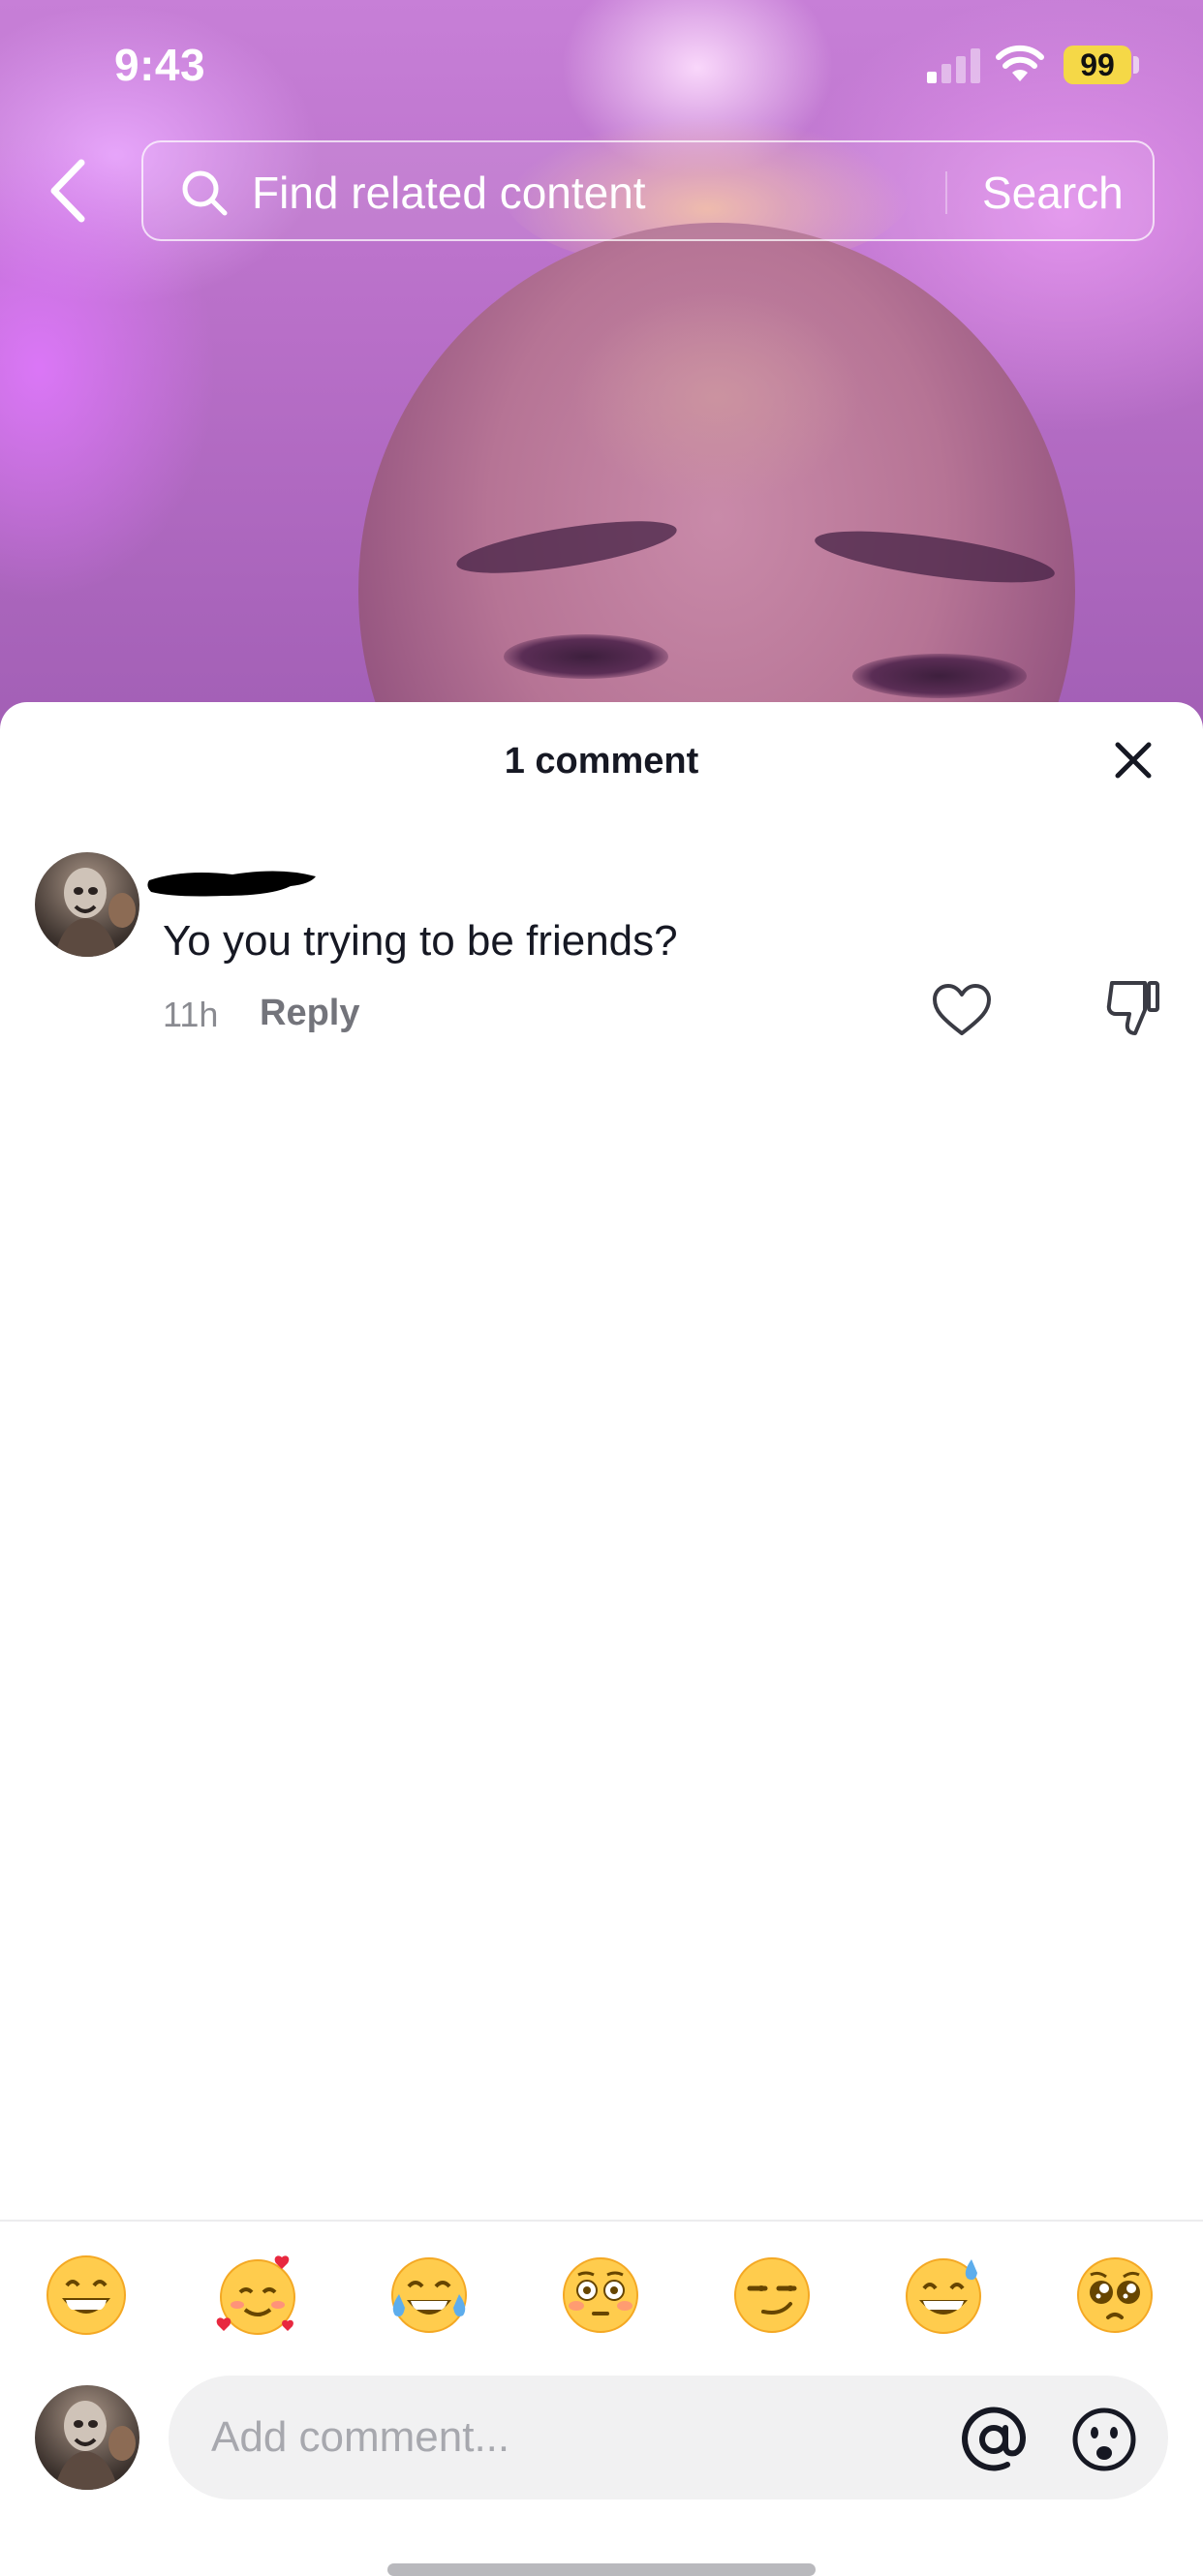 The image size is (1203, 2576). I want to click on tears-of-joy-emoji, so click(430, 2295).